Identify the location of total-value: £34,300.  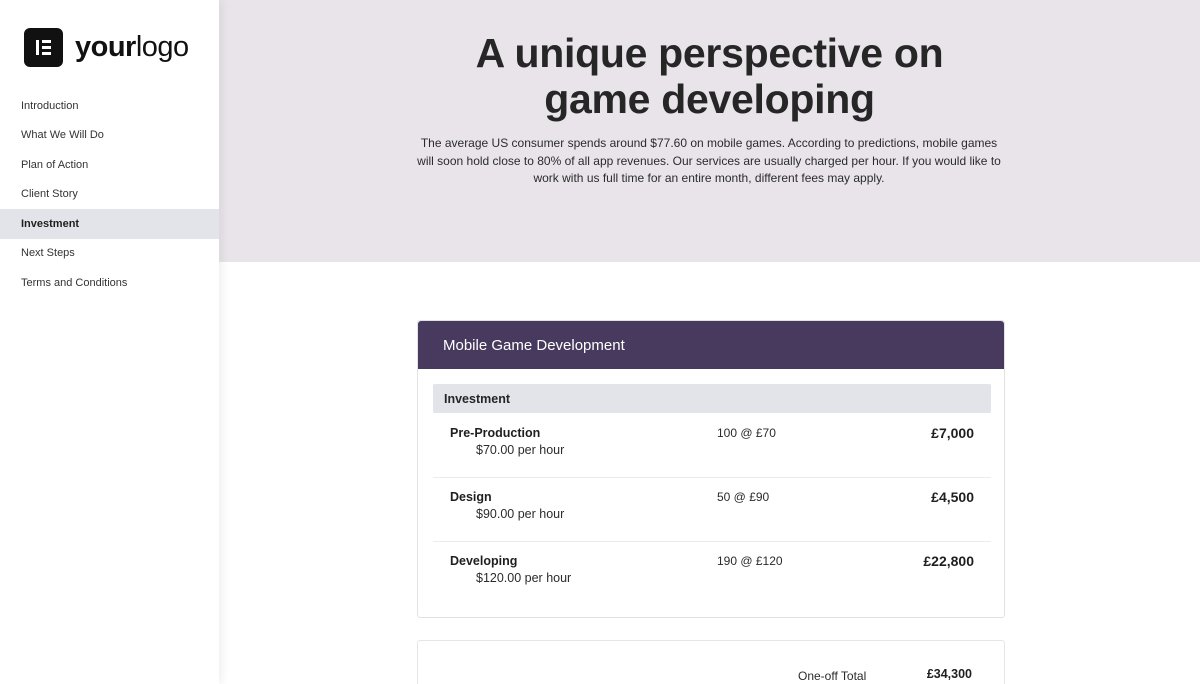
(949, 674).